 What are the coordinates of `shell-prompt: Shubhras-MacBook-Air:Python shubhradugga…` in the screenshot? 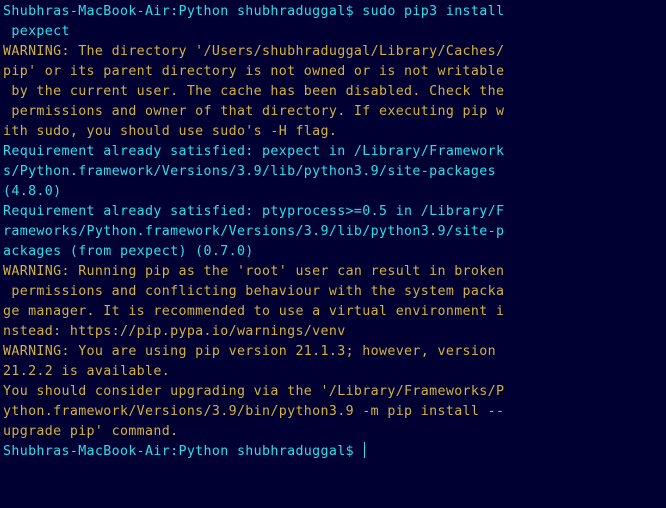 It's located at (183, 451).